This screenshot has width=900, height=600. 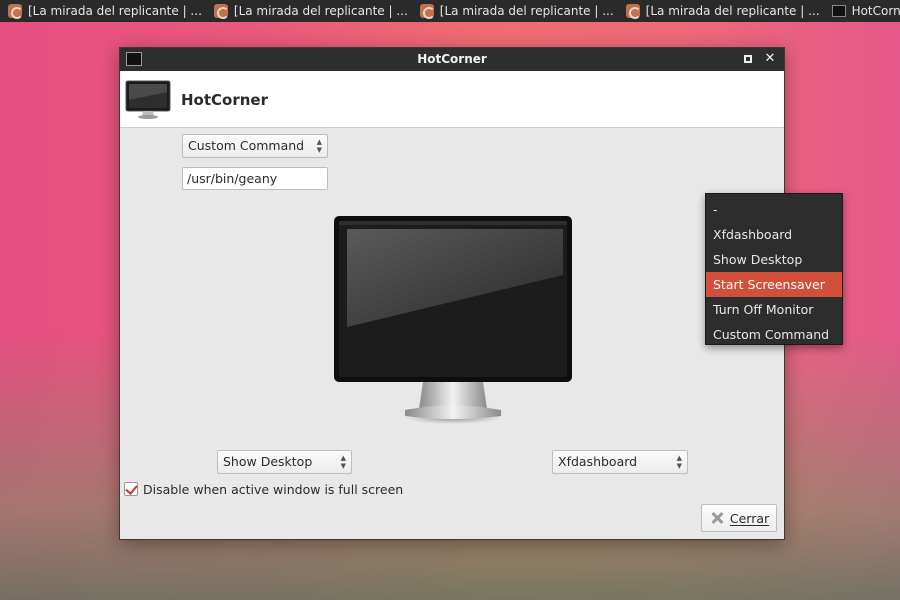 I want to click on cerrar-button-label: Cerrar, so click(x=749, y=518).